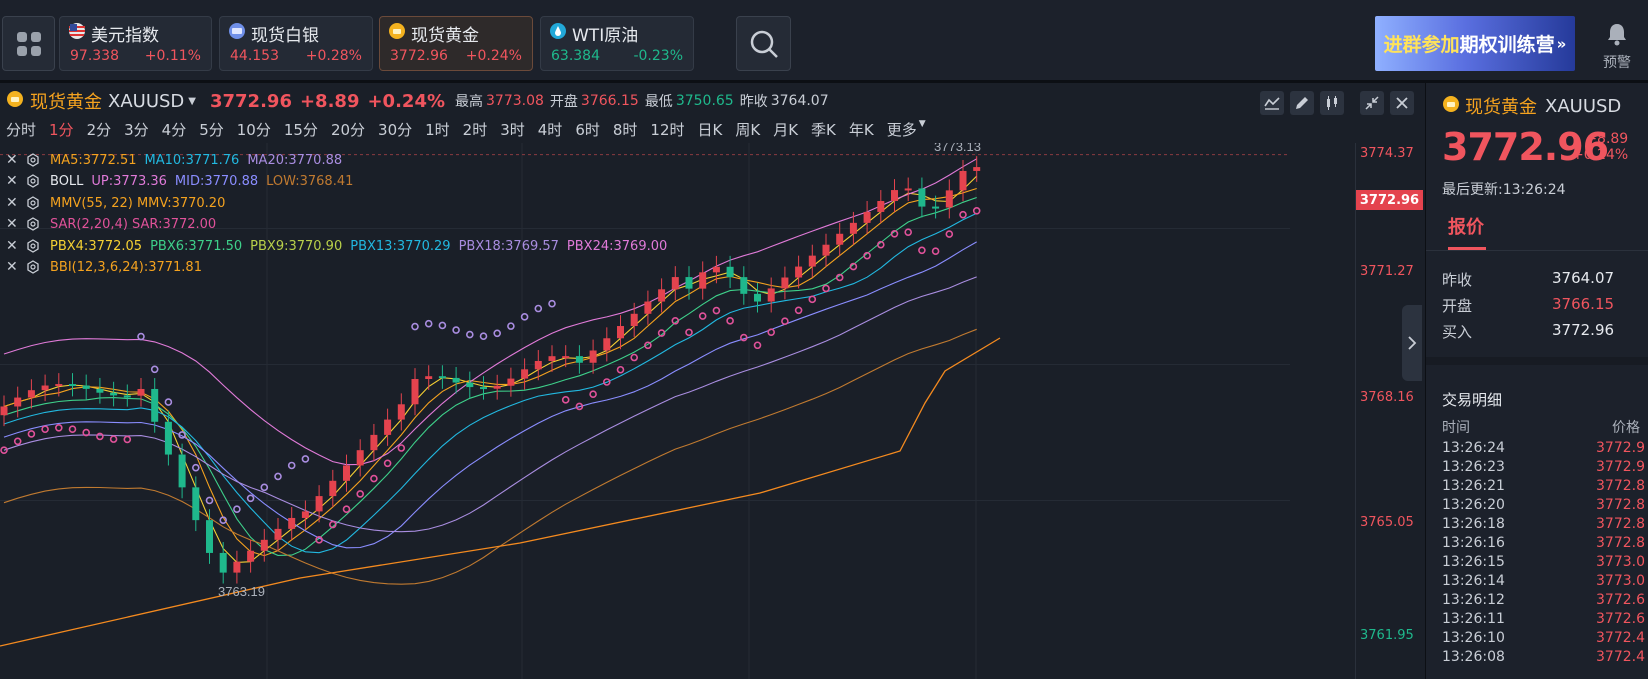  Describe the element at coordinates (1504, 190) in the screenshot. I see `last-updated: 最后更新:13:26:24` at that location.